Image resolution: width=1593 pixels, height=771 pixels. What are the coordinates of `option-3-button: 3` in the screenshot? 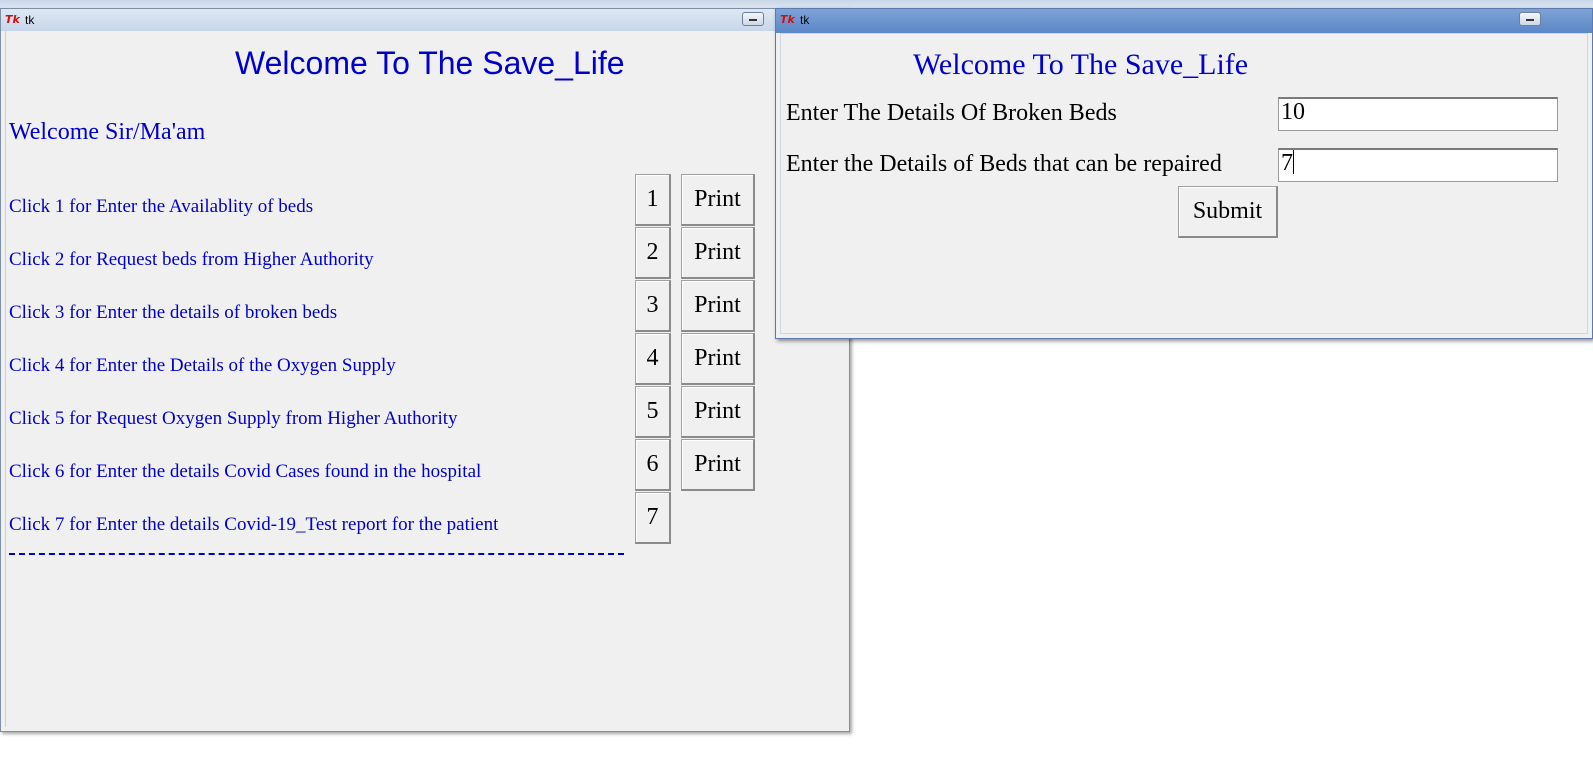 It's located at (653, 306).